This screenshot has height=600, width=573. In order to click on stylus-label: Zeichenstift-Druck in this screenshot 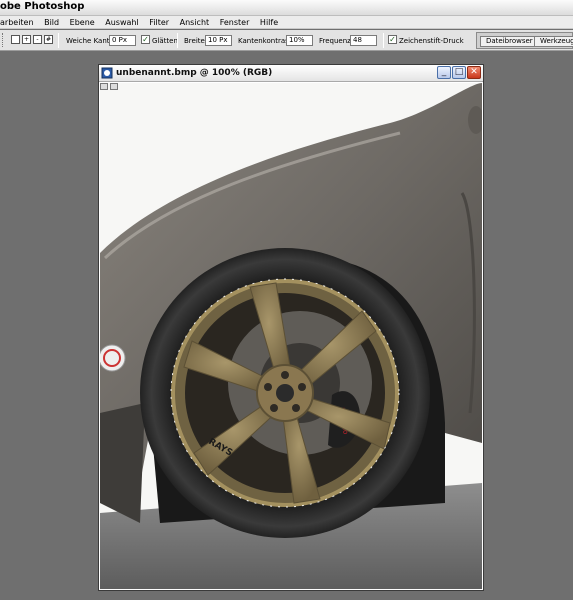, I will do `click(431, 41)`.